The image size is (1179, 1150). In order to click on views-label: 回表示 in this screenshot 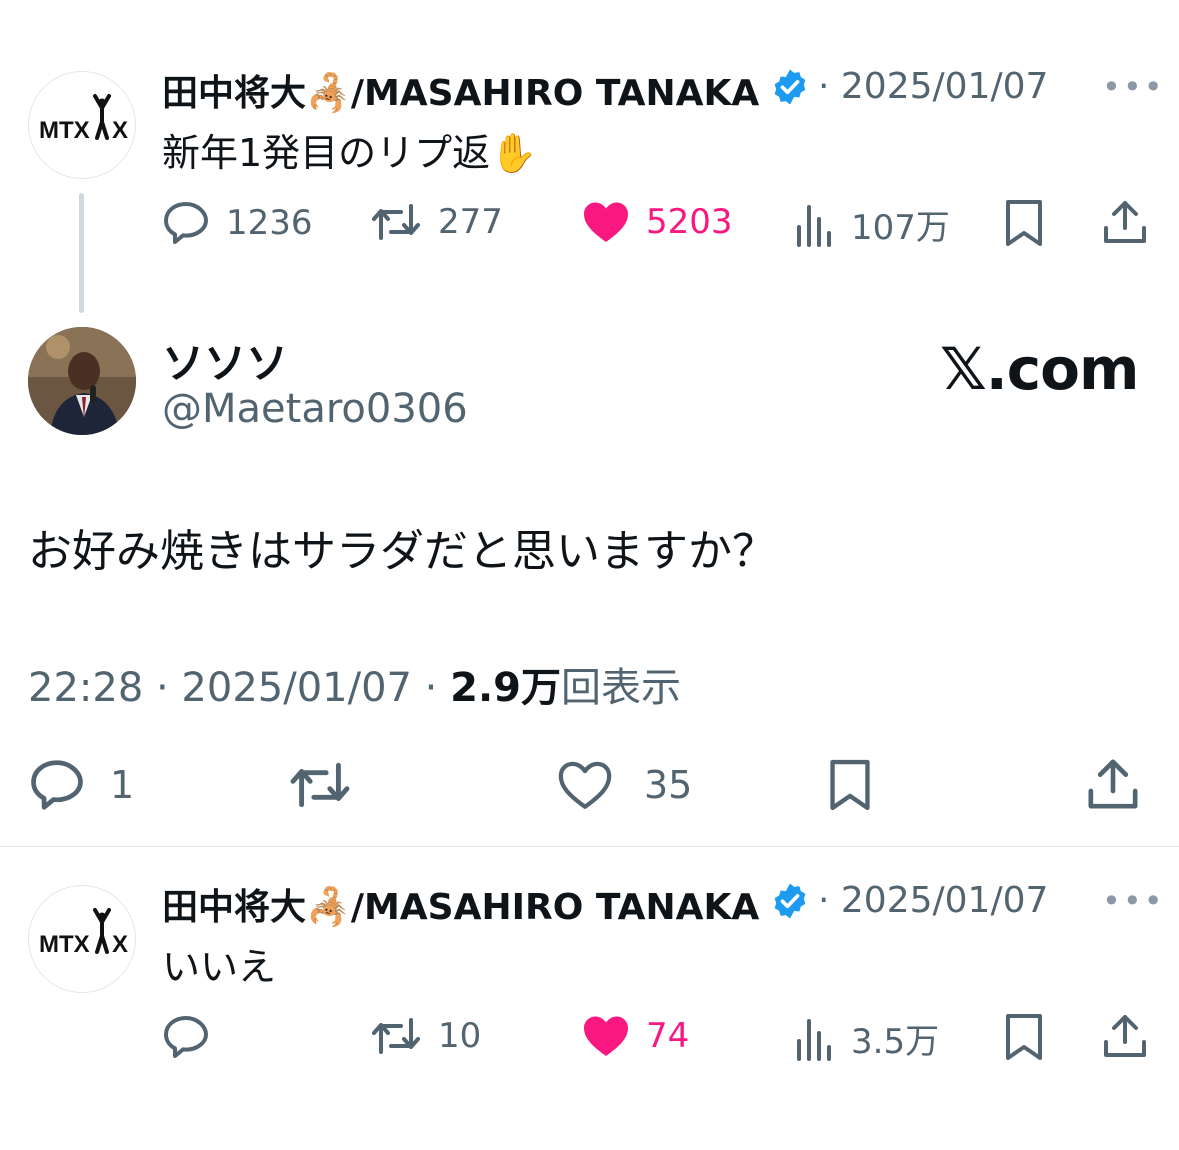, I will do `click(620, 688)`.